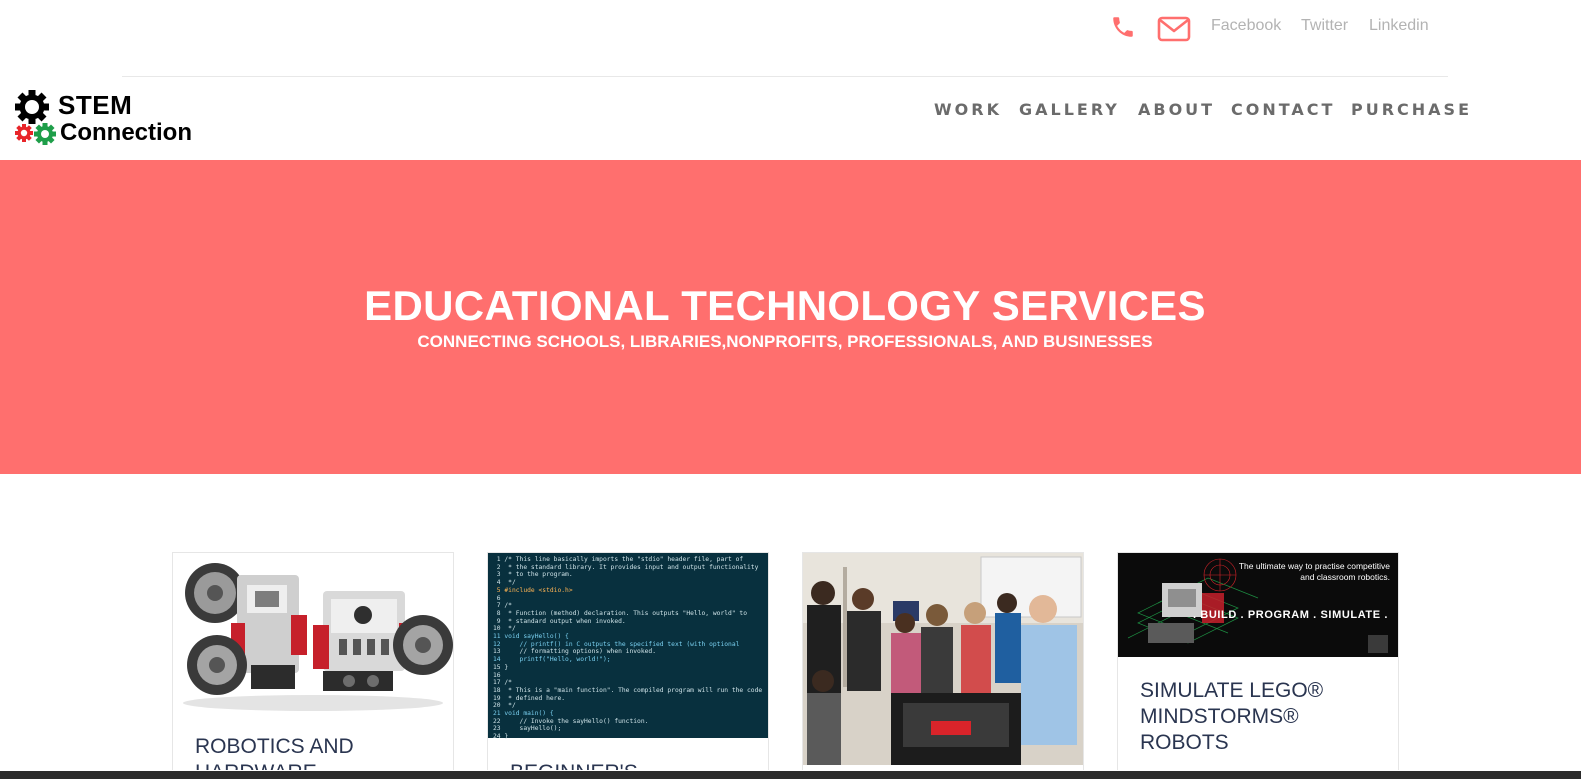 Image resolution: width=1581 pixels, height=779 pixels. I want to click on simulator-banner-text: . BUILD . PROGRAM . SIMULATE ., so click(1290, 615).